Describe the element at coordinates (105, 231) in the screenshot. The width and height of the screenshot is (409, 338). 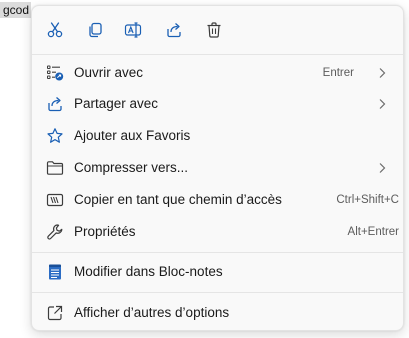
I see `menu-item-label: Propriétés` at that location.